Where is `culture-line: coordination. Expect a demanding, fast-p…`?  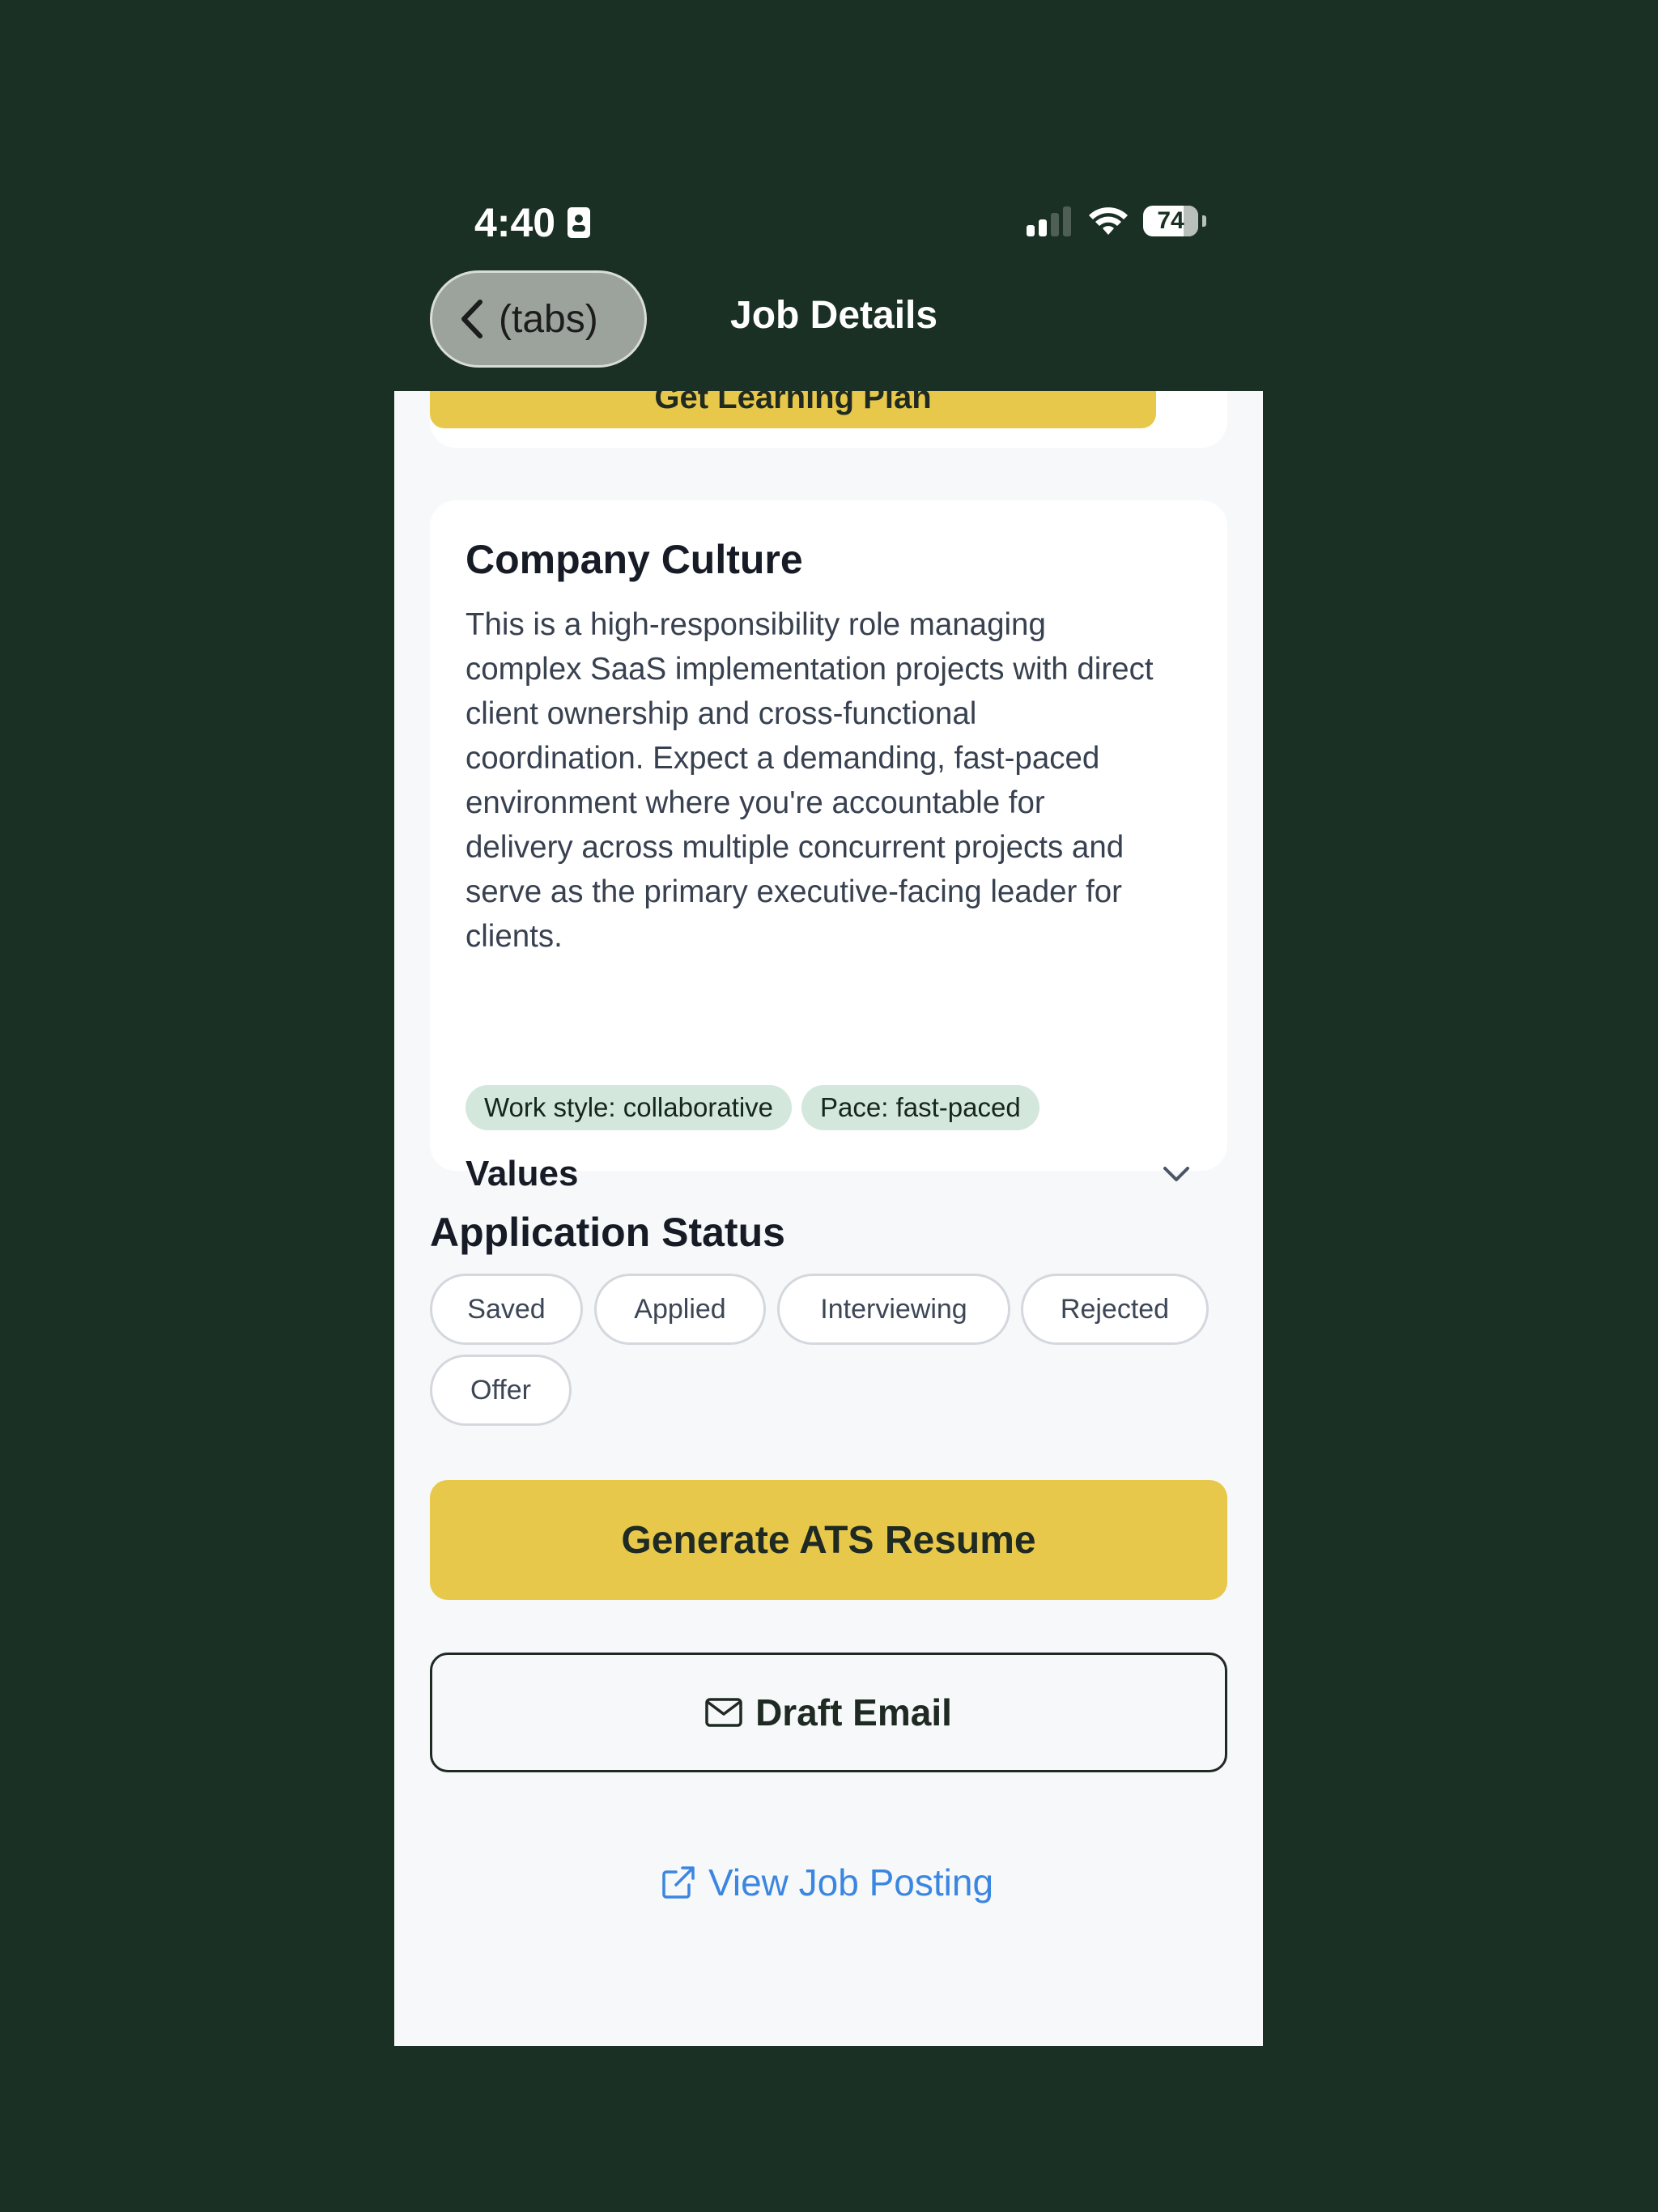 culture-line: coordination. Expect a demanding, fast-p… is located at coordinates (783, 758).